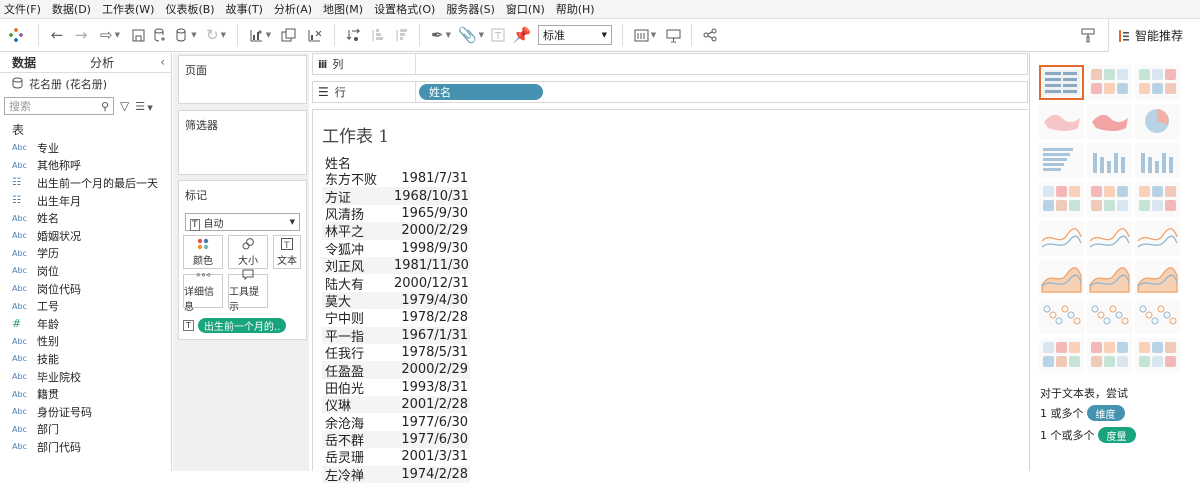 This screenshot has height=484, width=1200. I want to click on table-row: 岳不群 1977/6/30, so click(396, 439).